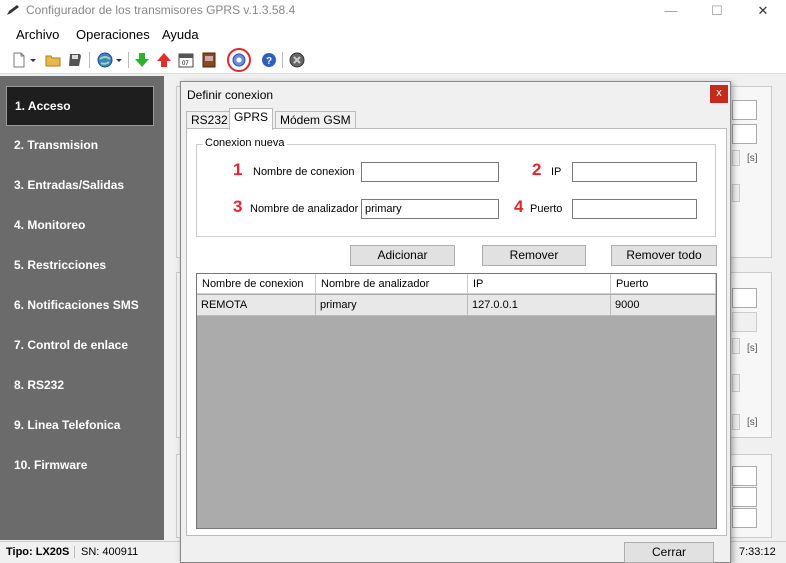 This screenshot has width=786, height=563. What do you see at coordinates (209, 60) in the screenshot?
I see `book-icon` at bounding box center [209, 60].